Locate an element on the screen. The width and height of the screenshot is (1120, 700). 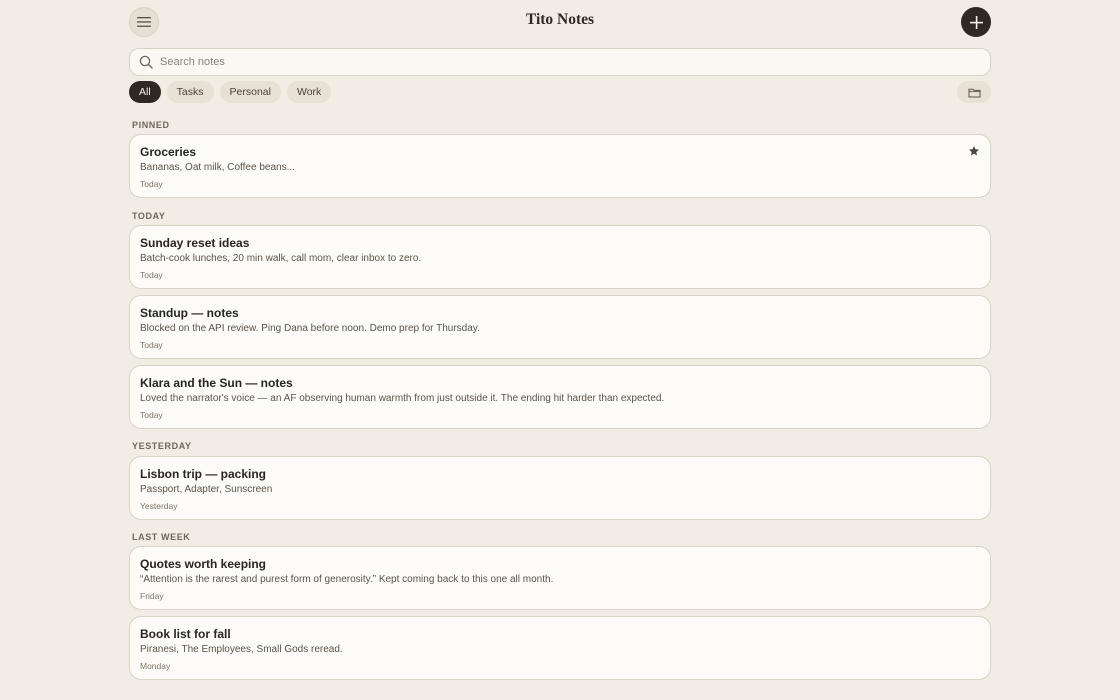
note-title: Lisbon trip — packing is located at coordinates (203, 474).